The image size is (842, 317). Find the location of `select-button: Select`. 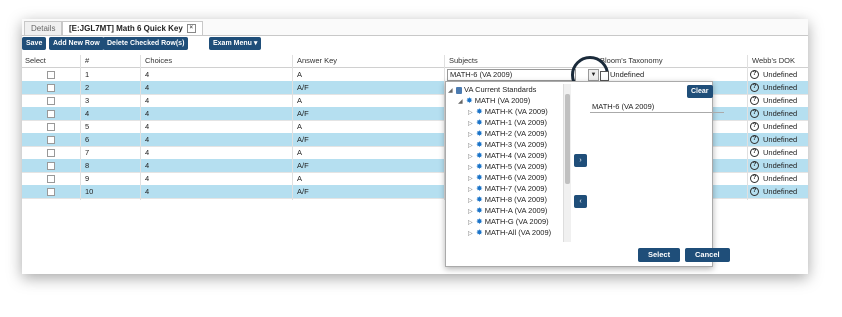

select-button: Select is located at coordinates (659, 255).